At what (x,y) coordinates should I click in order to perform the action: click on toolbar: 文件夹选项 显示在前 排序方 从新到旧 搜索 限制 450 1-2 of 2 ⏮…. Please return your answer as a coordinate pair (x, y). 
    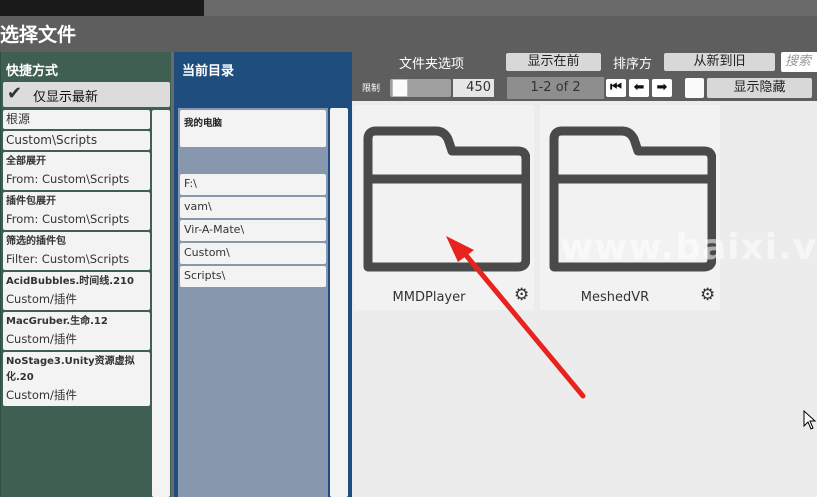
    Looking at the image, I should click on (584, 76).